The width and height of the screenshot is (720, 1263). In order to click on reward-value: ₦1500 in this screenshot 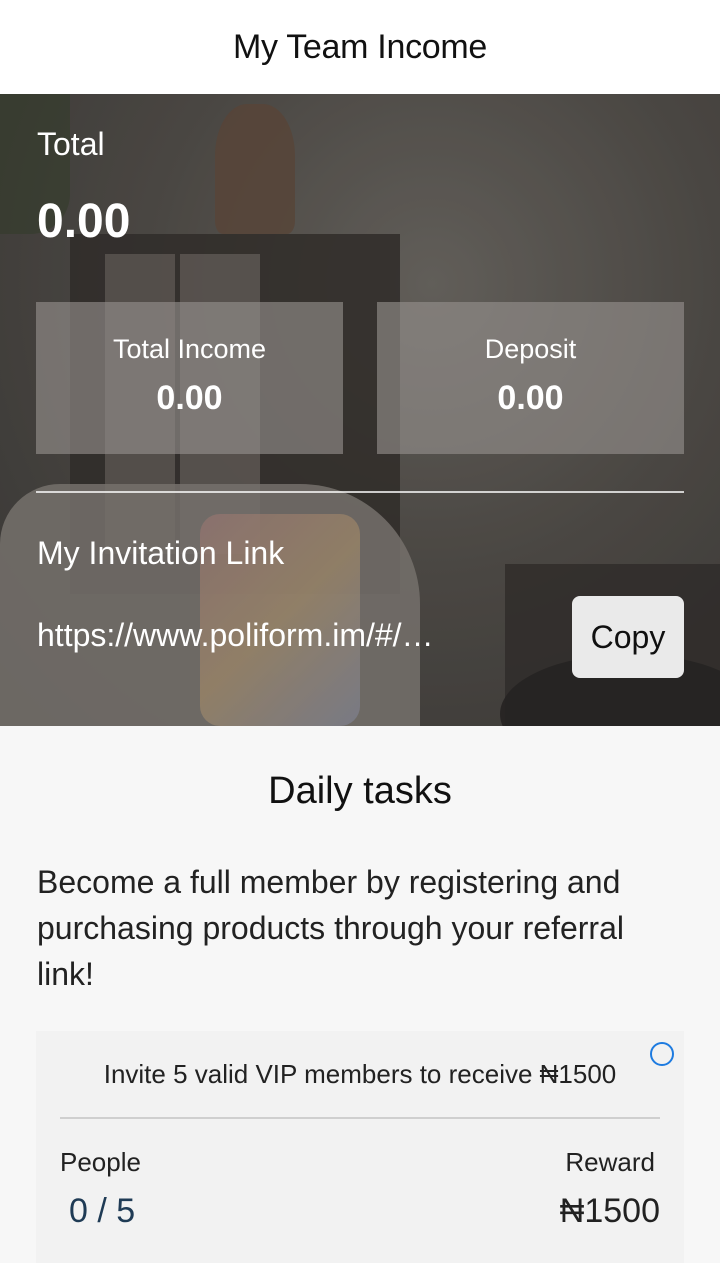, I will do `click(609, 1211)`.